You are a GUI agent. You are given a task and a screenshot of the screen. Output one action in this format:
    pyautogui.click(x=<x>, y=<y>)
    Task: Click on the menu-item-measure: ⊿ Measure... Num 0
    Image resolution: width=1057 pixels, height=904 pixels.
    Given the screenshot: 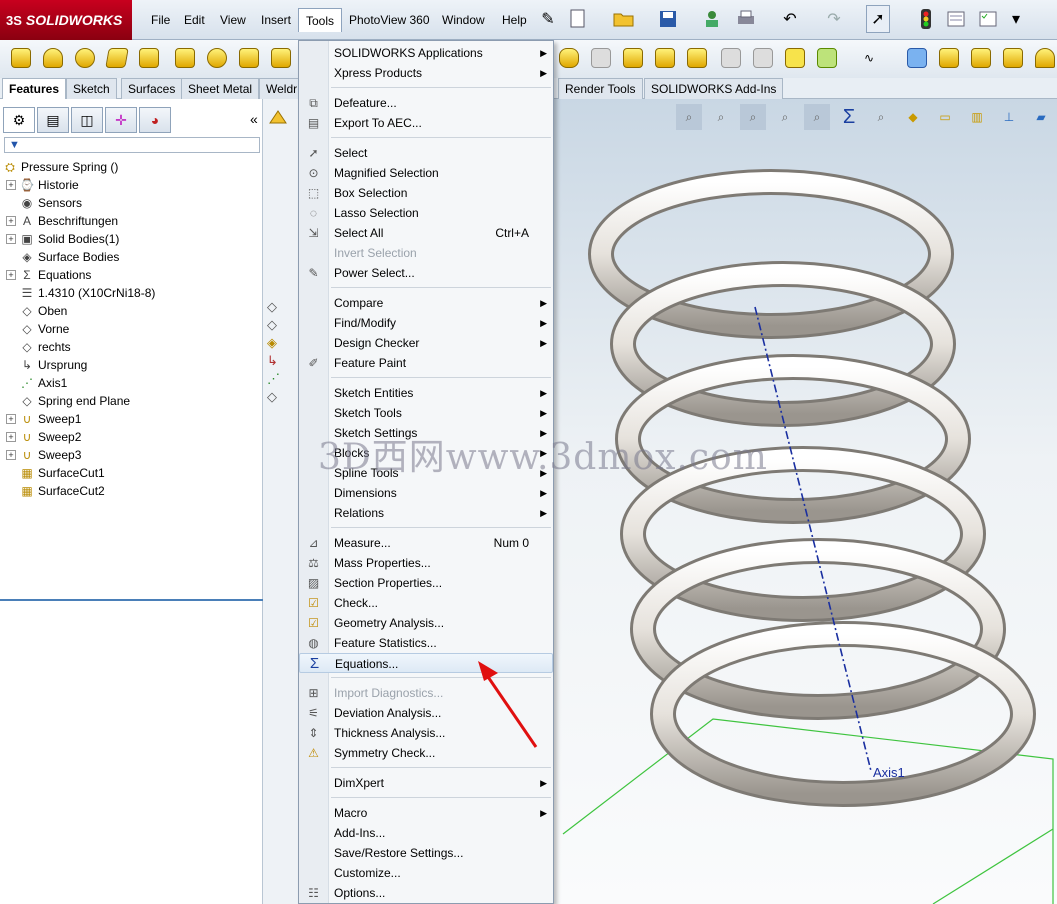 What is the action you would take?
    pyautogui.click(x=426, y=543)
    